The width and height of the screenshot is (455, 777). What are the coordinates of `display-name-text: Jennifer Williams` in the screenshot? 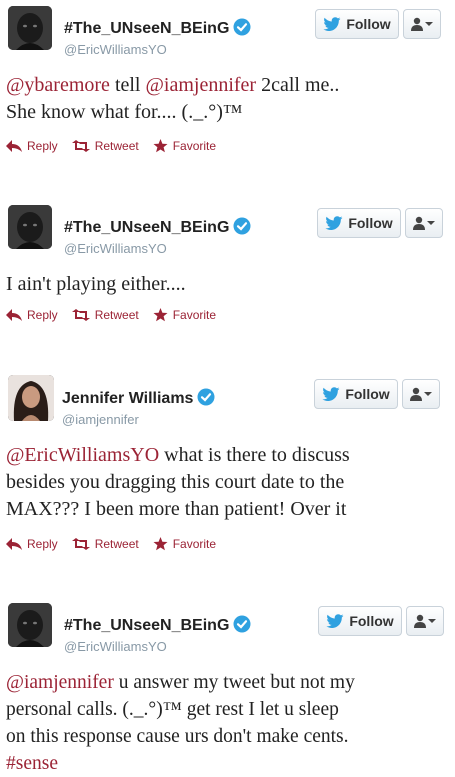 It's located at (128, 398).